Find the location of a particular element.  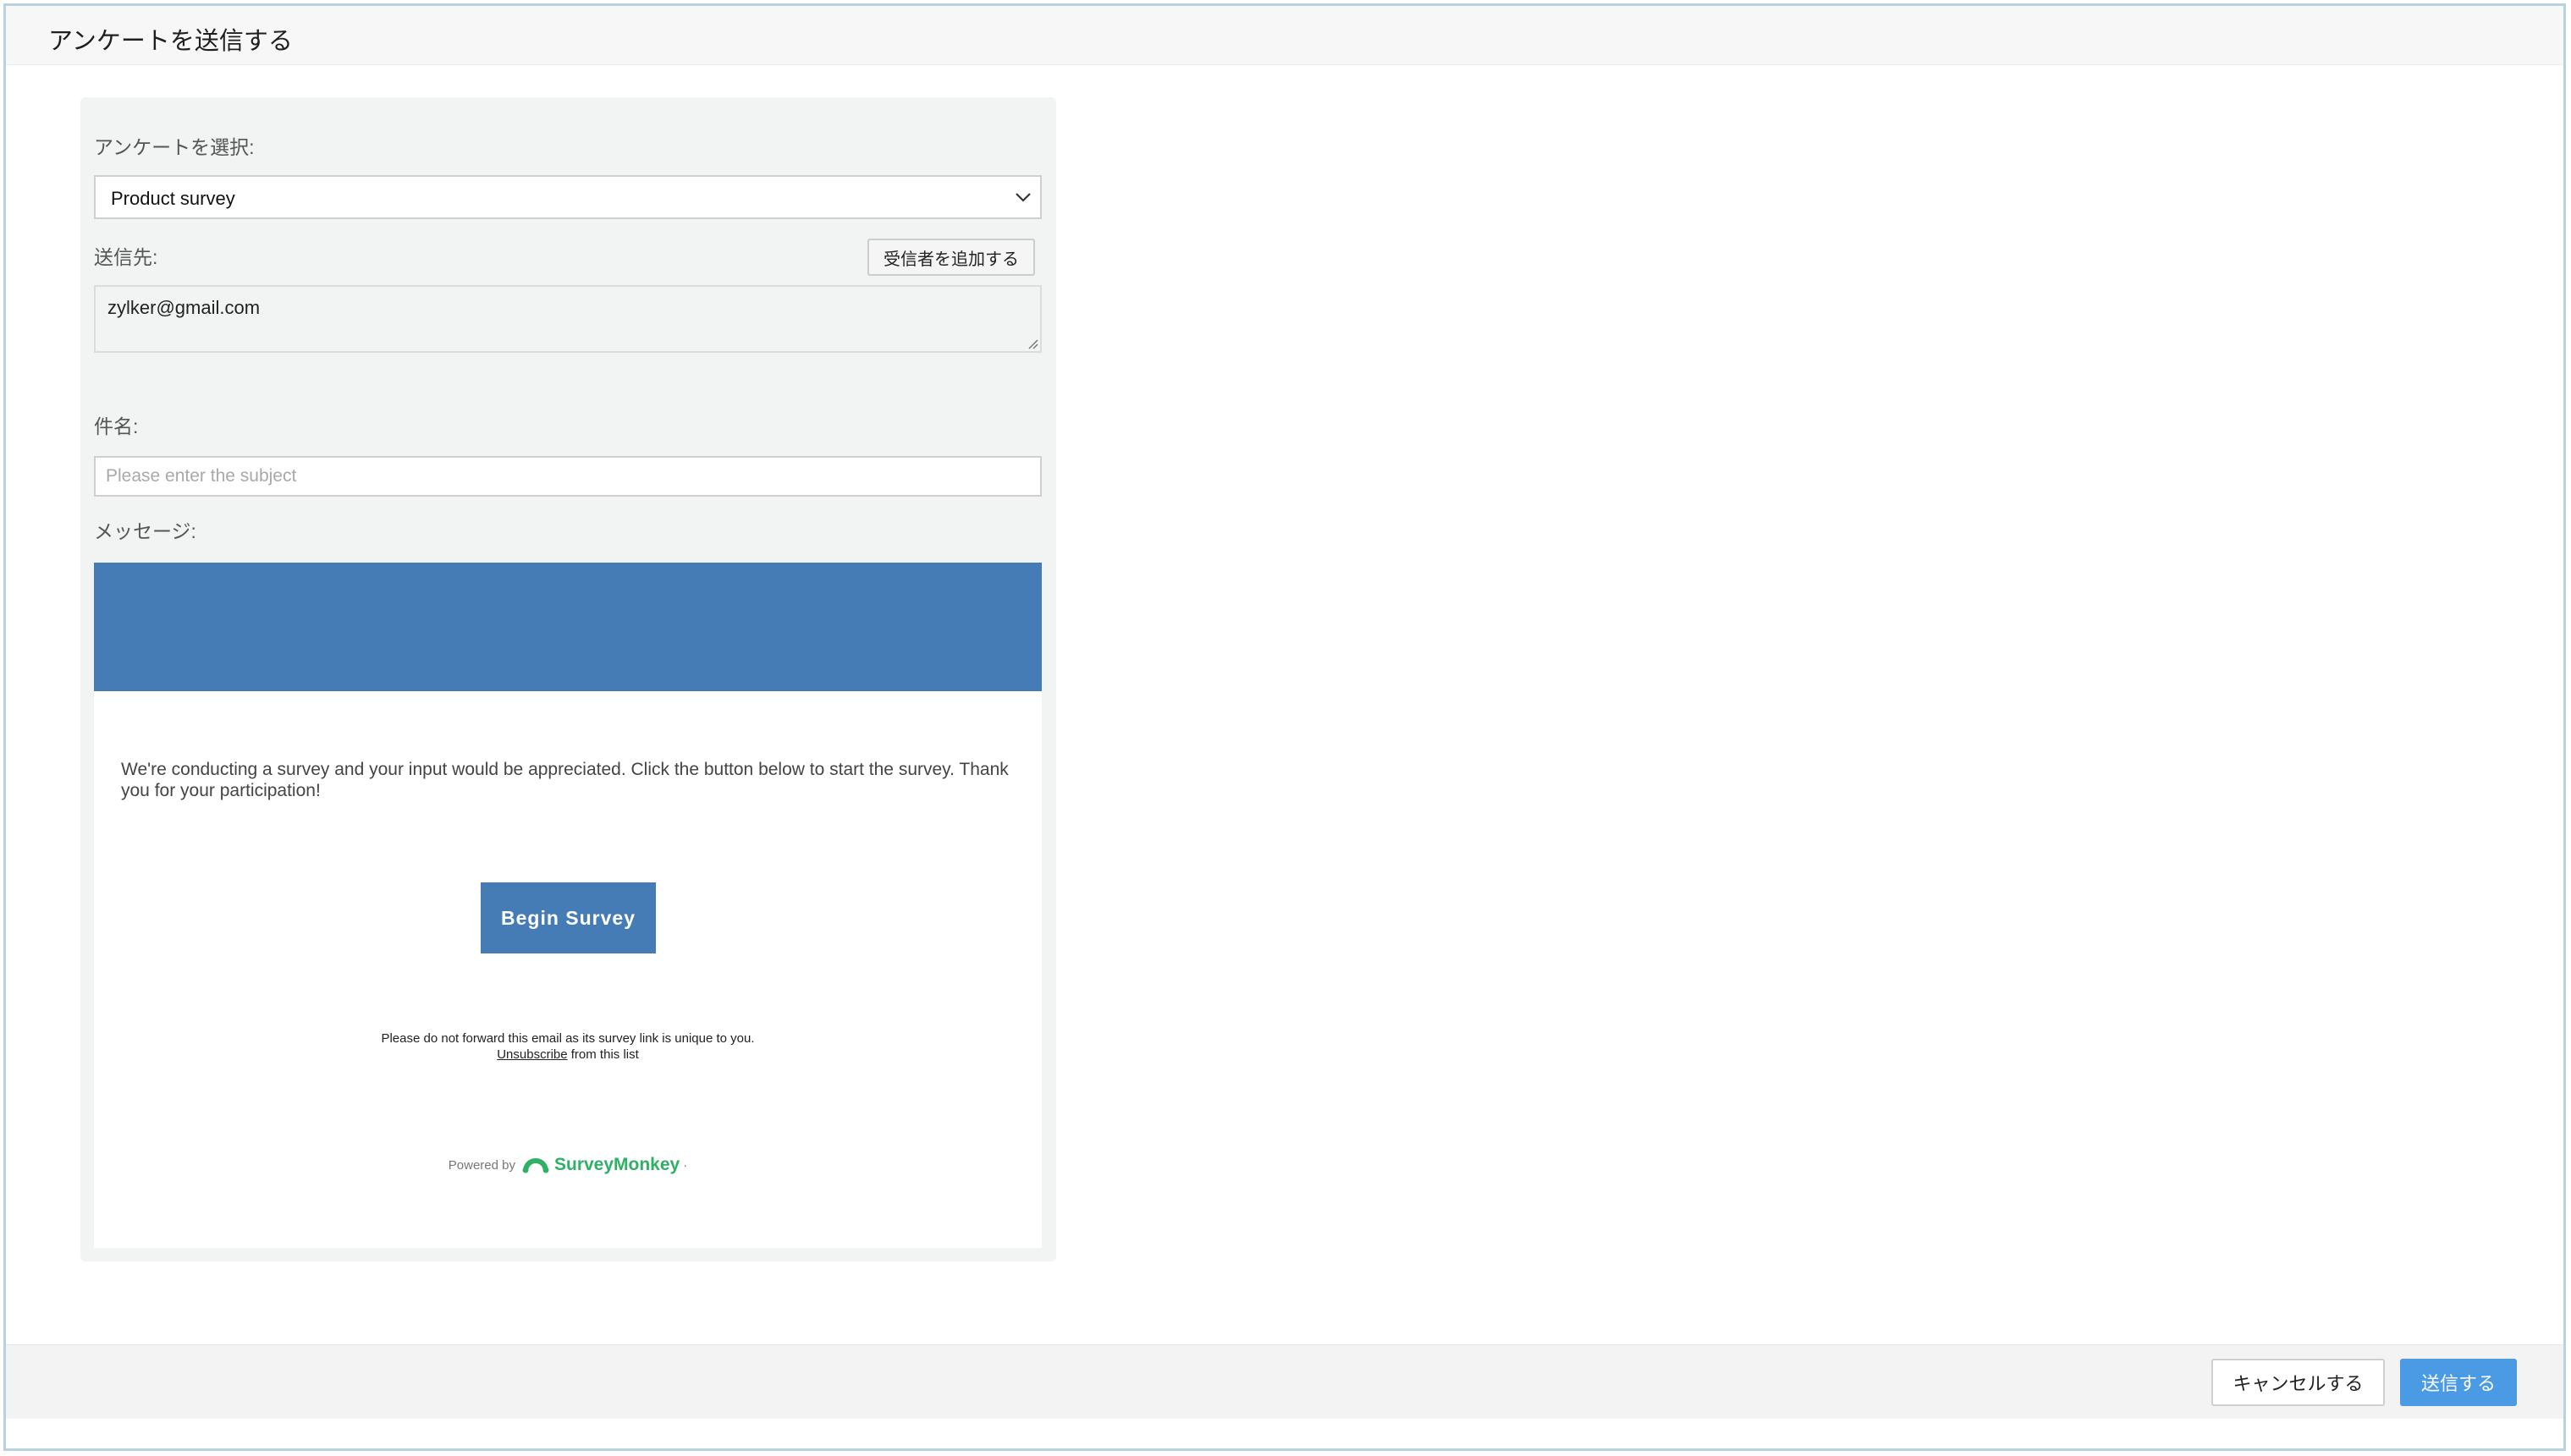

recipients-field: zylker@gmail.com is located at coordinates (568, 319).